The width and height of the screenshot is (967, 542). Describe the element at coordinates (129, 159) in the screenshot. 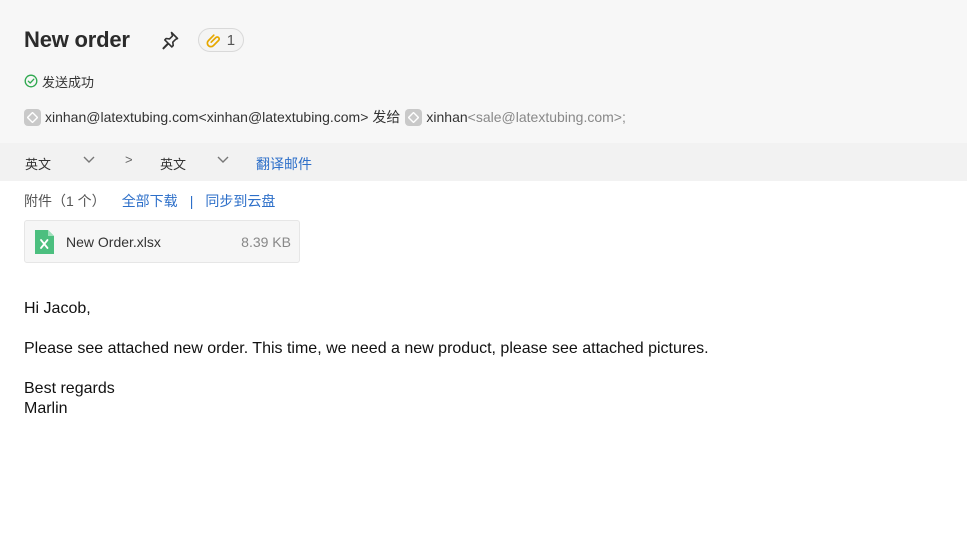

I see `translate-direction-arrow: >` at that location.